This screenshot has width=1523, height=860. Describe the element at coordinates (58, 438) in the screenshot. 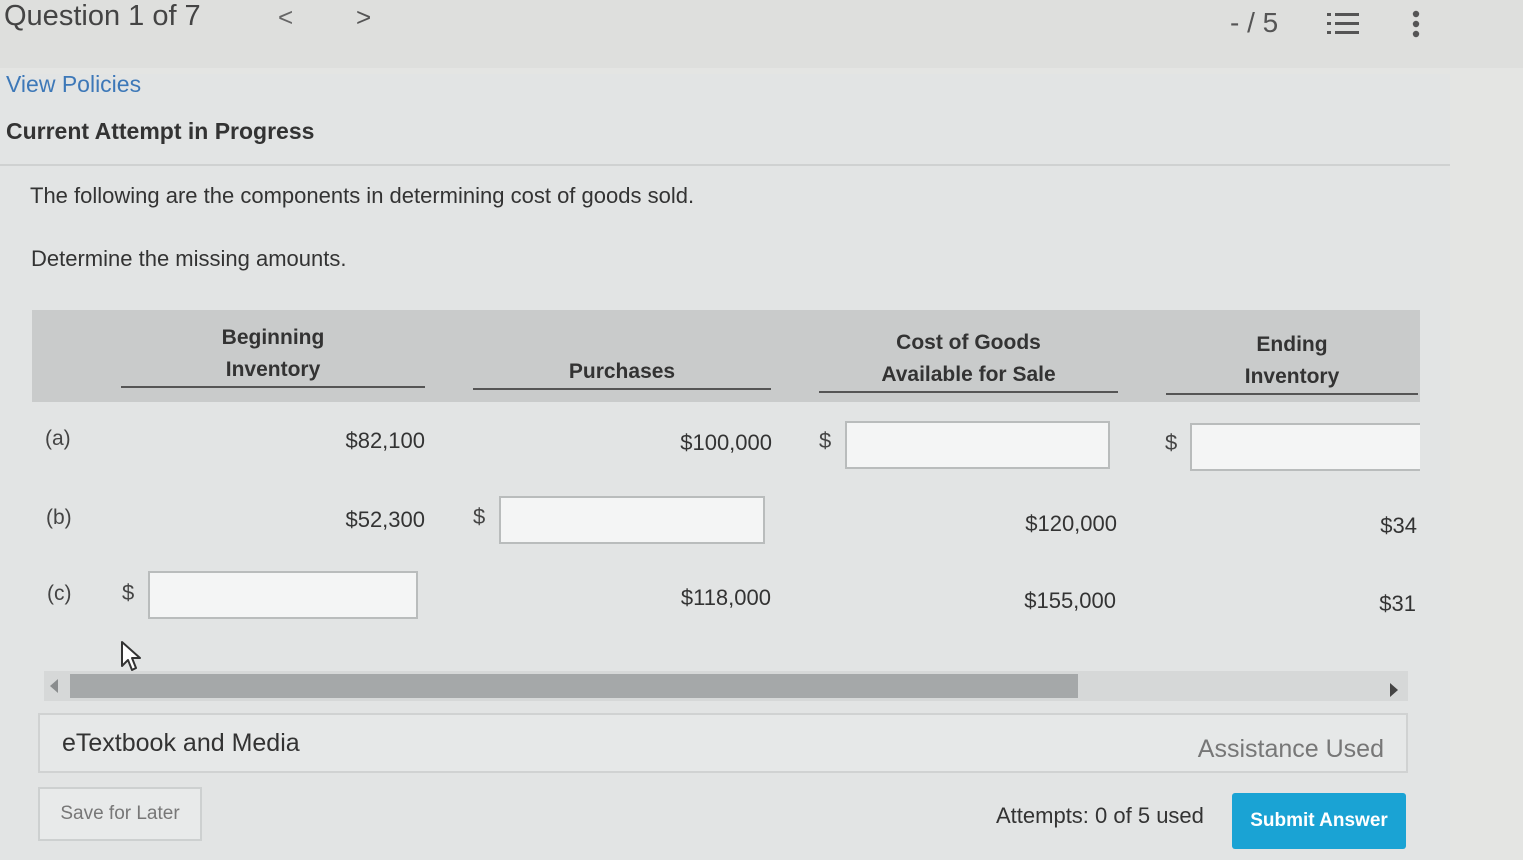

I see `row-label: (a)` at that location.